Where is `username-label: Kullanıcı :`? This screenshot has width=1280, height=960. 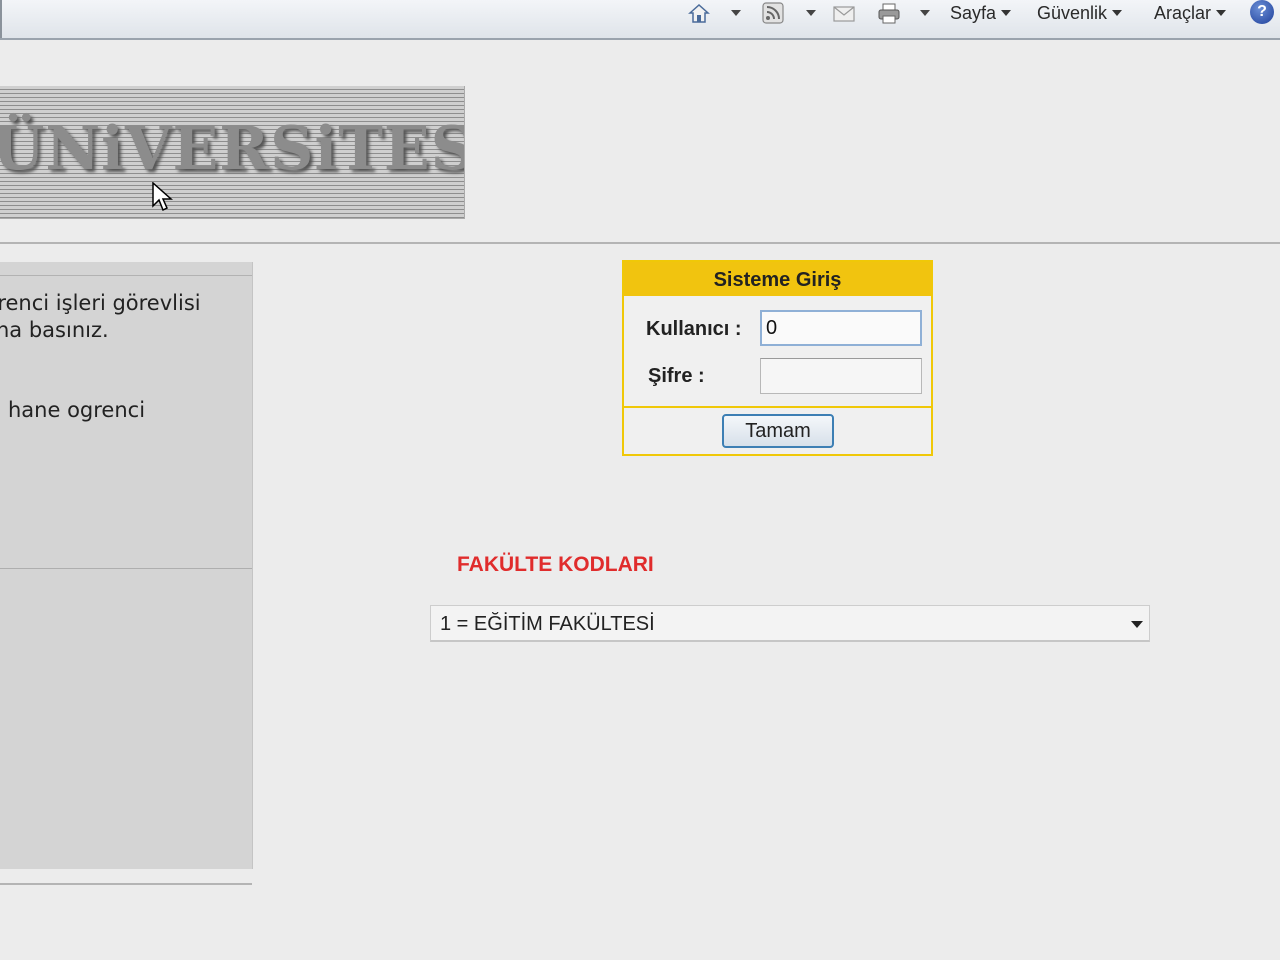 username-label: Kullanıcı : is located at coordinates (694, 329).